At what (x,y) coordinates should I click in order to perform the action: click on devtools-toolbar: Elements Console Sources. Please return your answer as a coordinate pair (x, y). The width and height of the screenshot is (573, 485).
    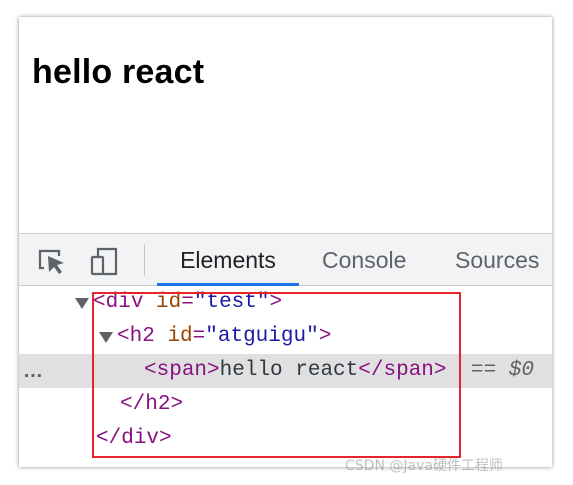
    Looking at the image, I should click on (285, 259).